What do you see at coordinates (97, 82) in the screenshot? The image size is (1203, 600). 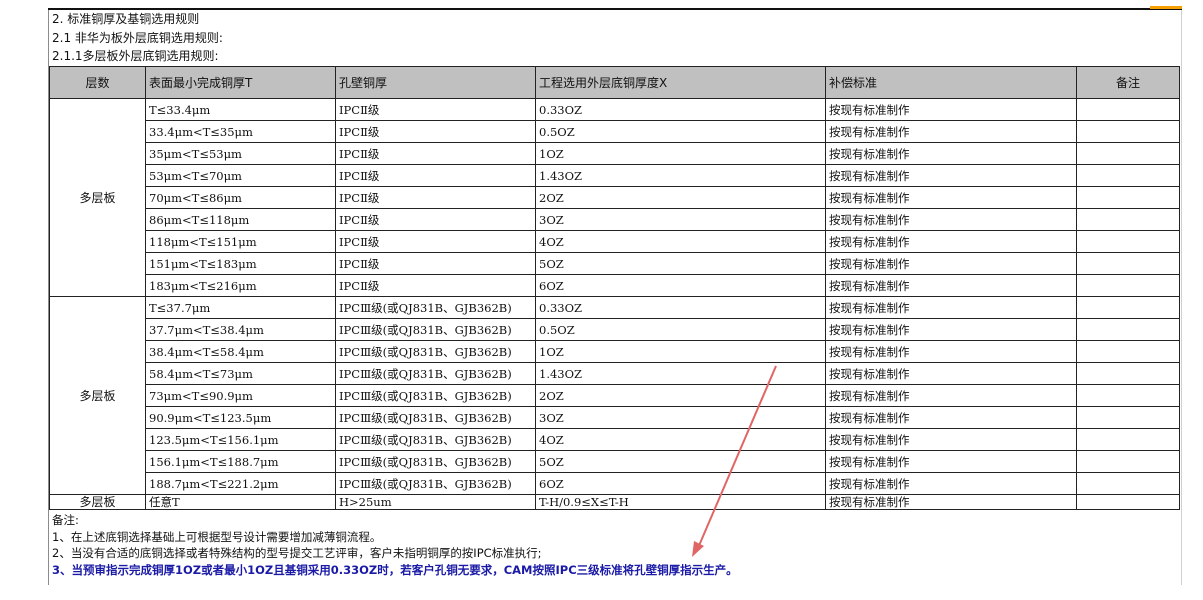 I see `header-layer-count: 层数` at bounding box center [97, 82].